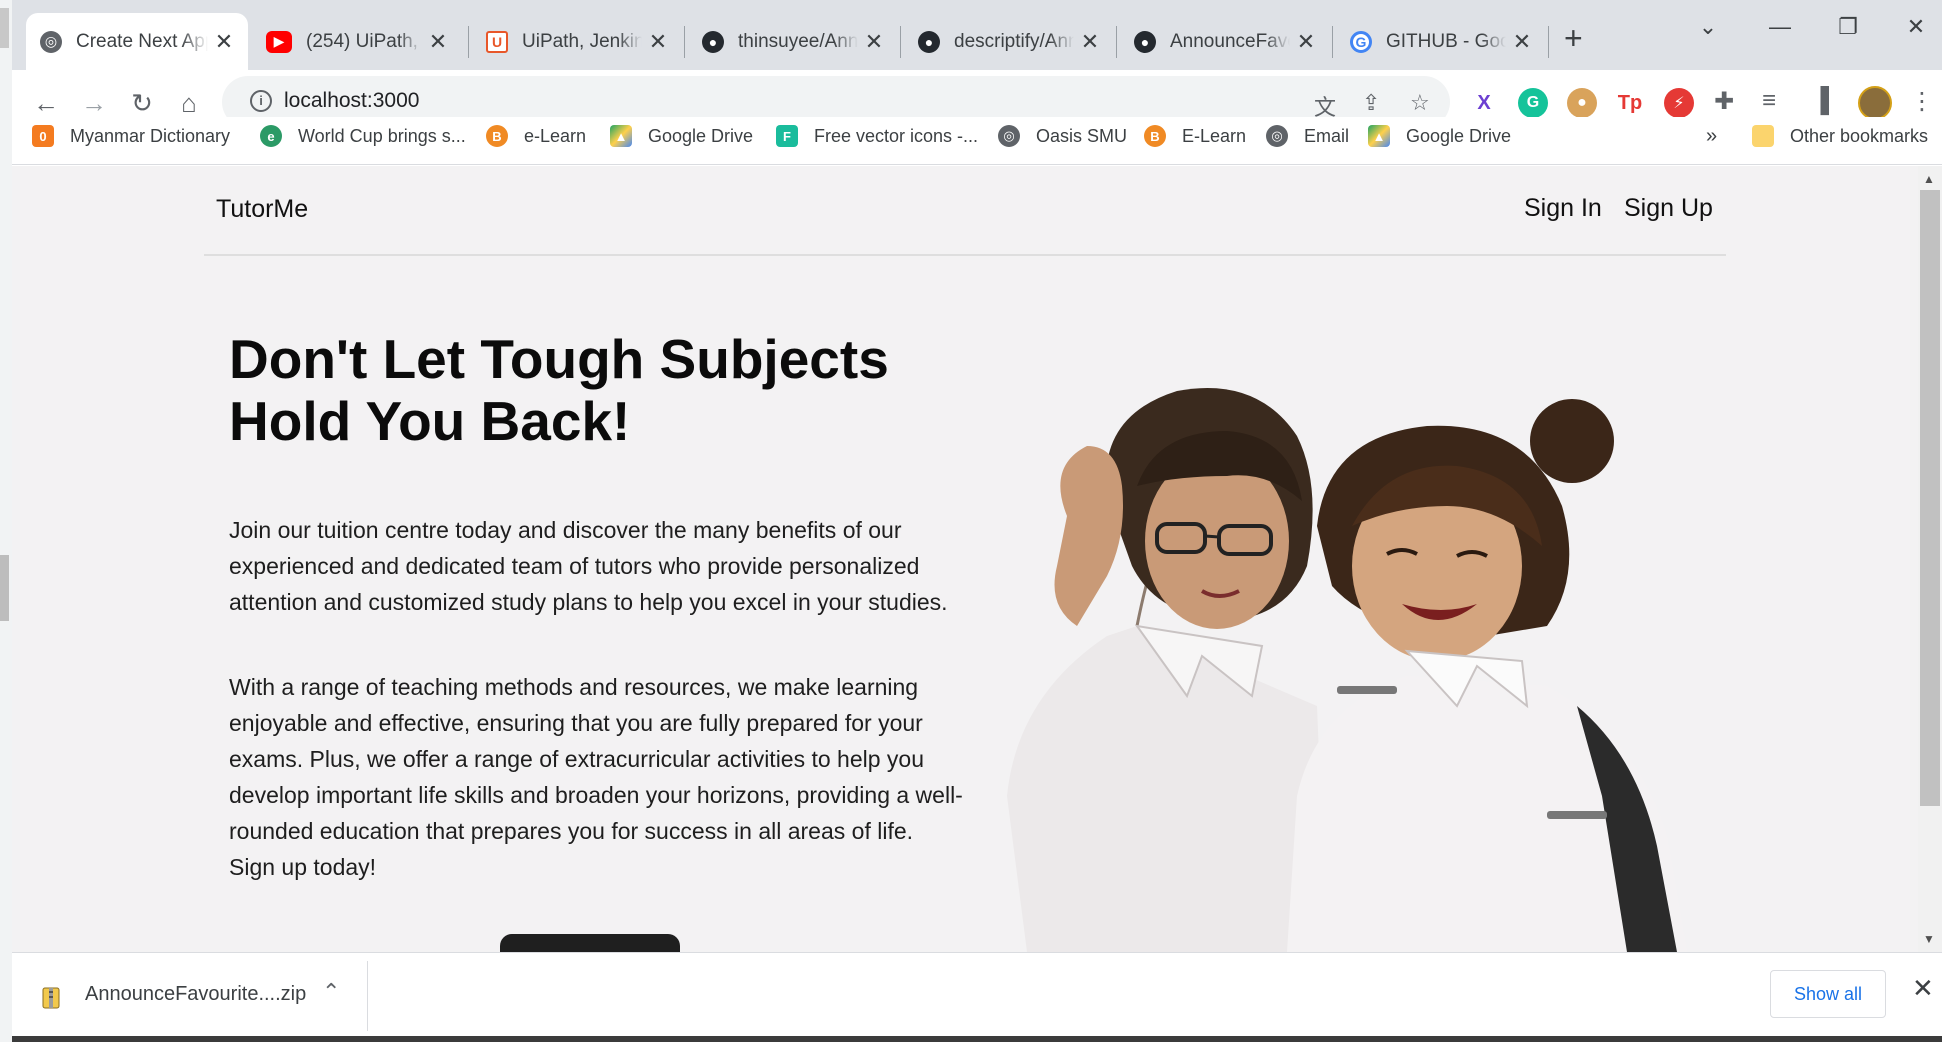 The image size is (1942, 1042). Describe the element at coordinates (497, 136) in the screenshot. I see `blackboard-icon: B` at that location.